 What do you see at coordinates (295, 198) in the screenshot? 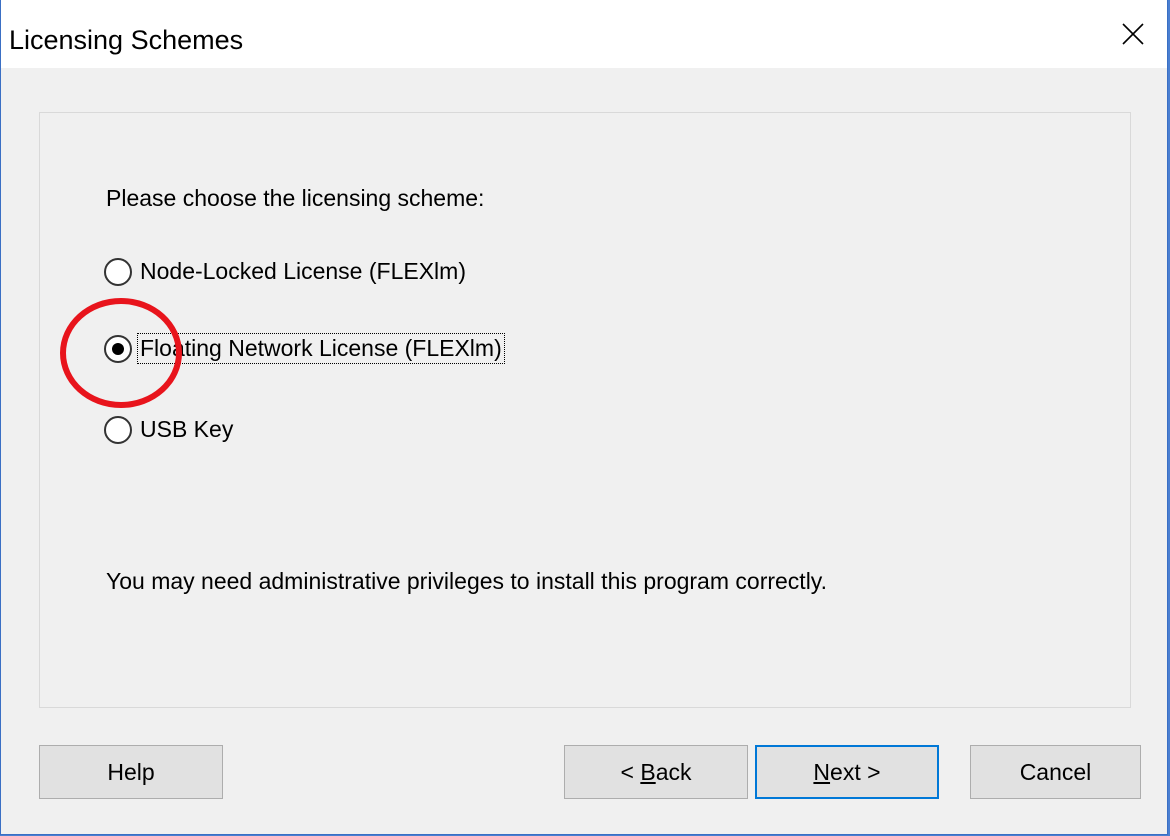
I see `choose-scheme-prompt: Please choose the licensing scheme:` at bounding box center [295, 198].